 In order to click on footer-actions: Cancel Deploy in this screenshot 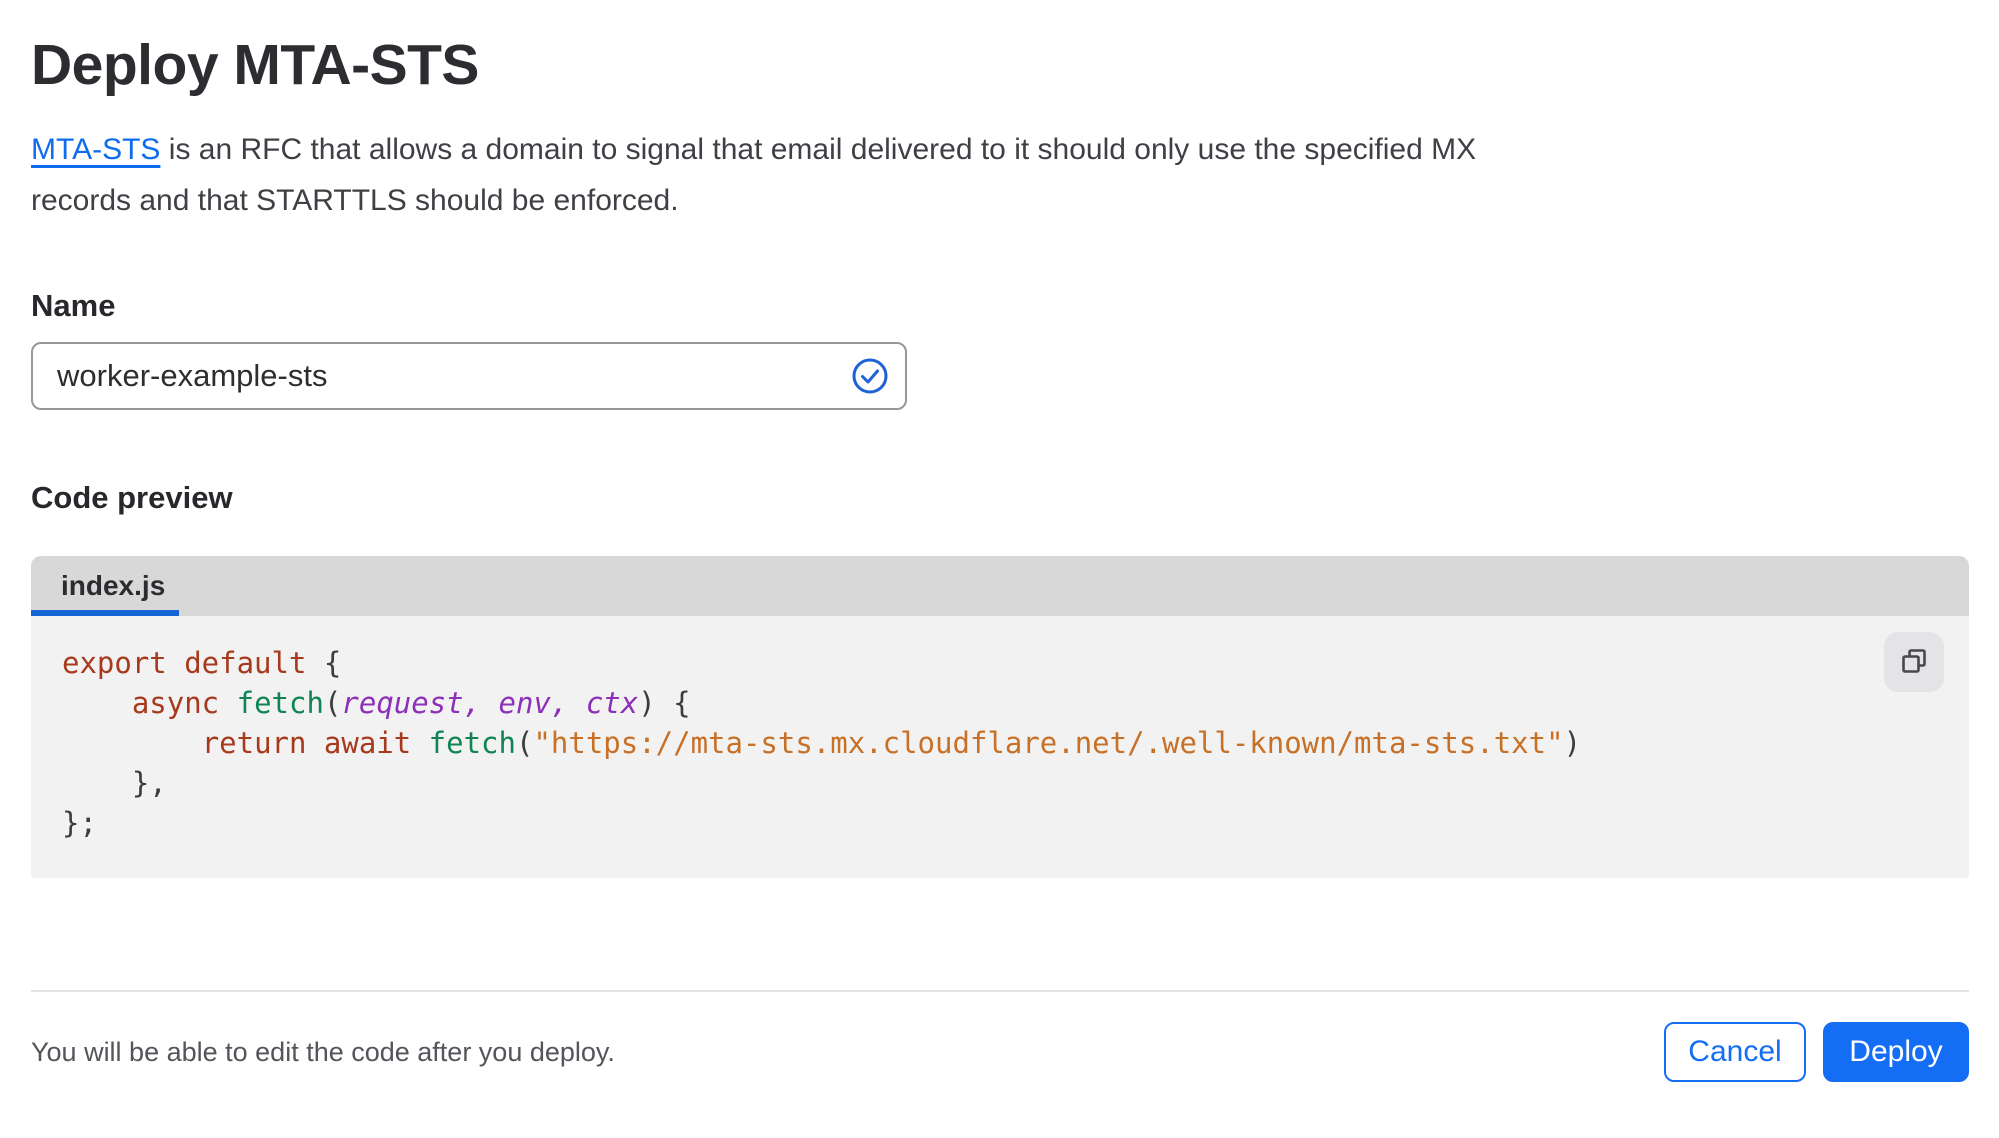, I will do `click(1816, 1052)`.